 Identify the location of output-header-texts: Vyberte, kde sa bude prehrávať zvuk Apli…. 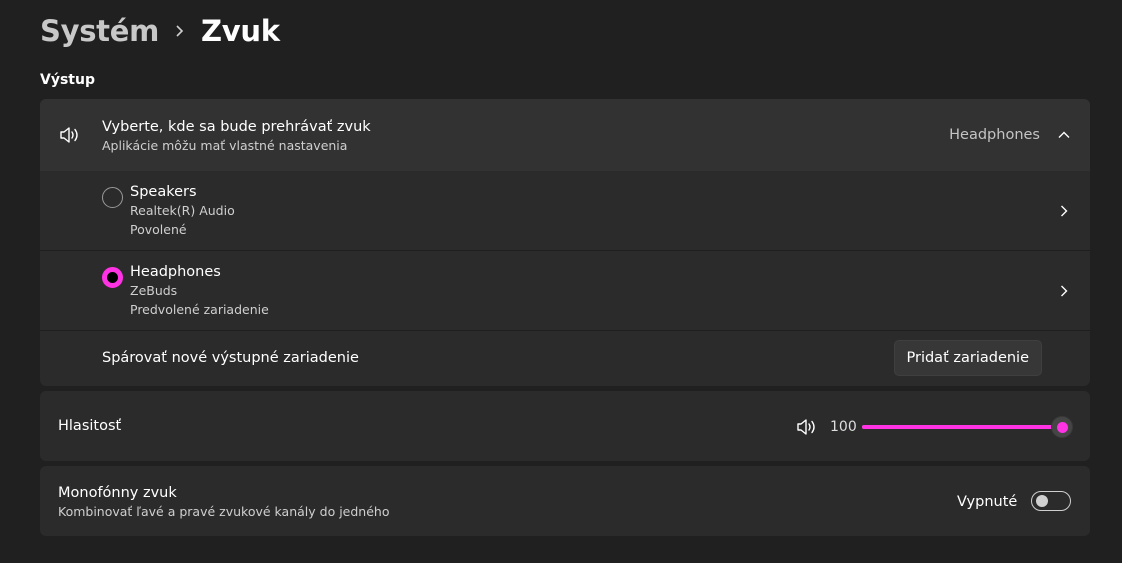
(236, 136).